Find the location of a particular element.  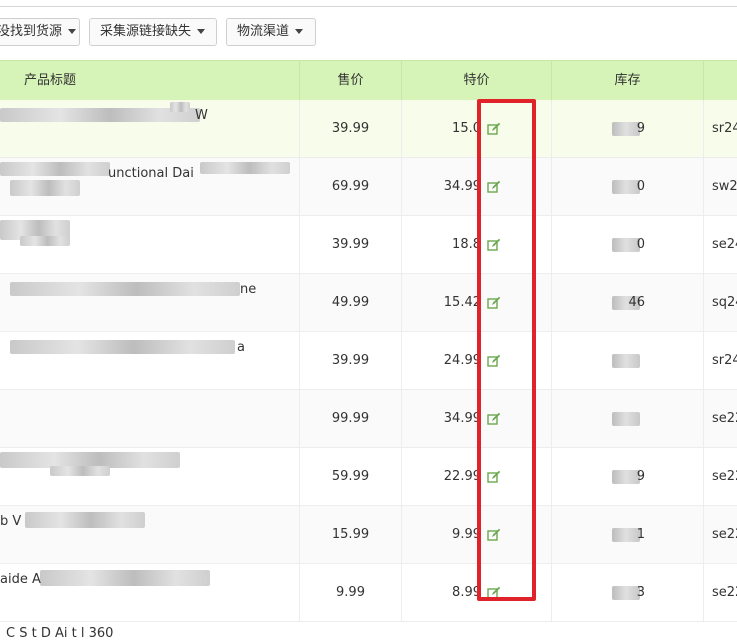

column-header-stock: 库存 is located at coordinates (628, 81).